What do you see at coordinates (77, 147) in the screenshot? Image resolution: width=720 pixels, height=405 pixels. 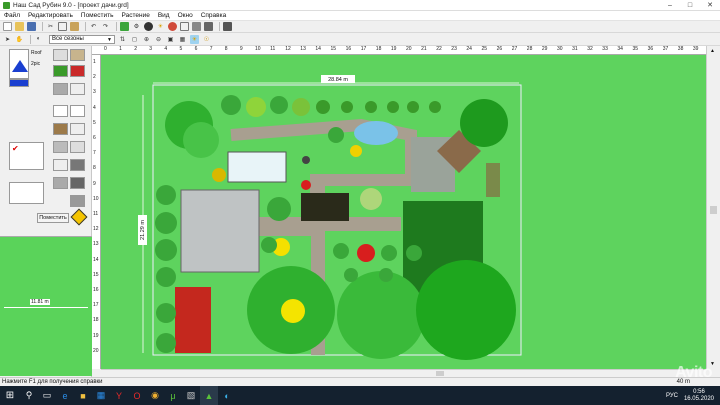 I see `gate-tool` at bounding box center [77, 147].